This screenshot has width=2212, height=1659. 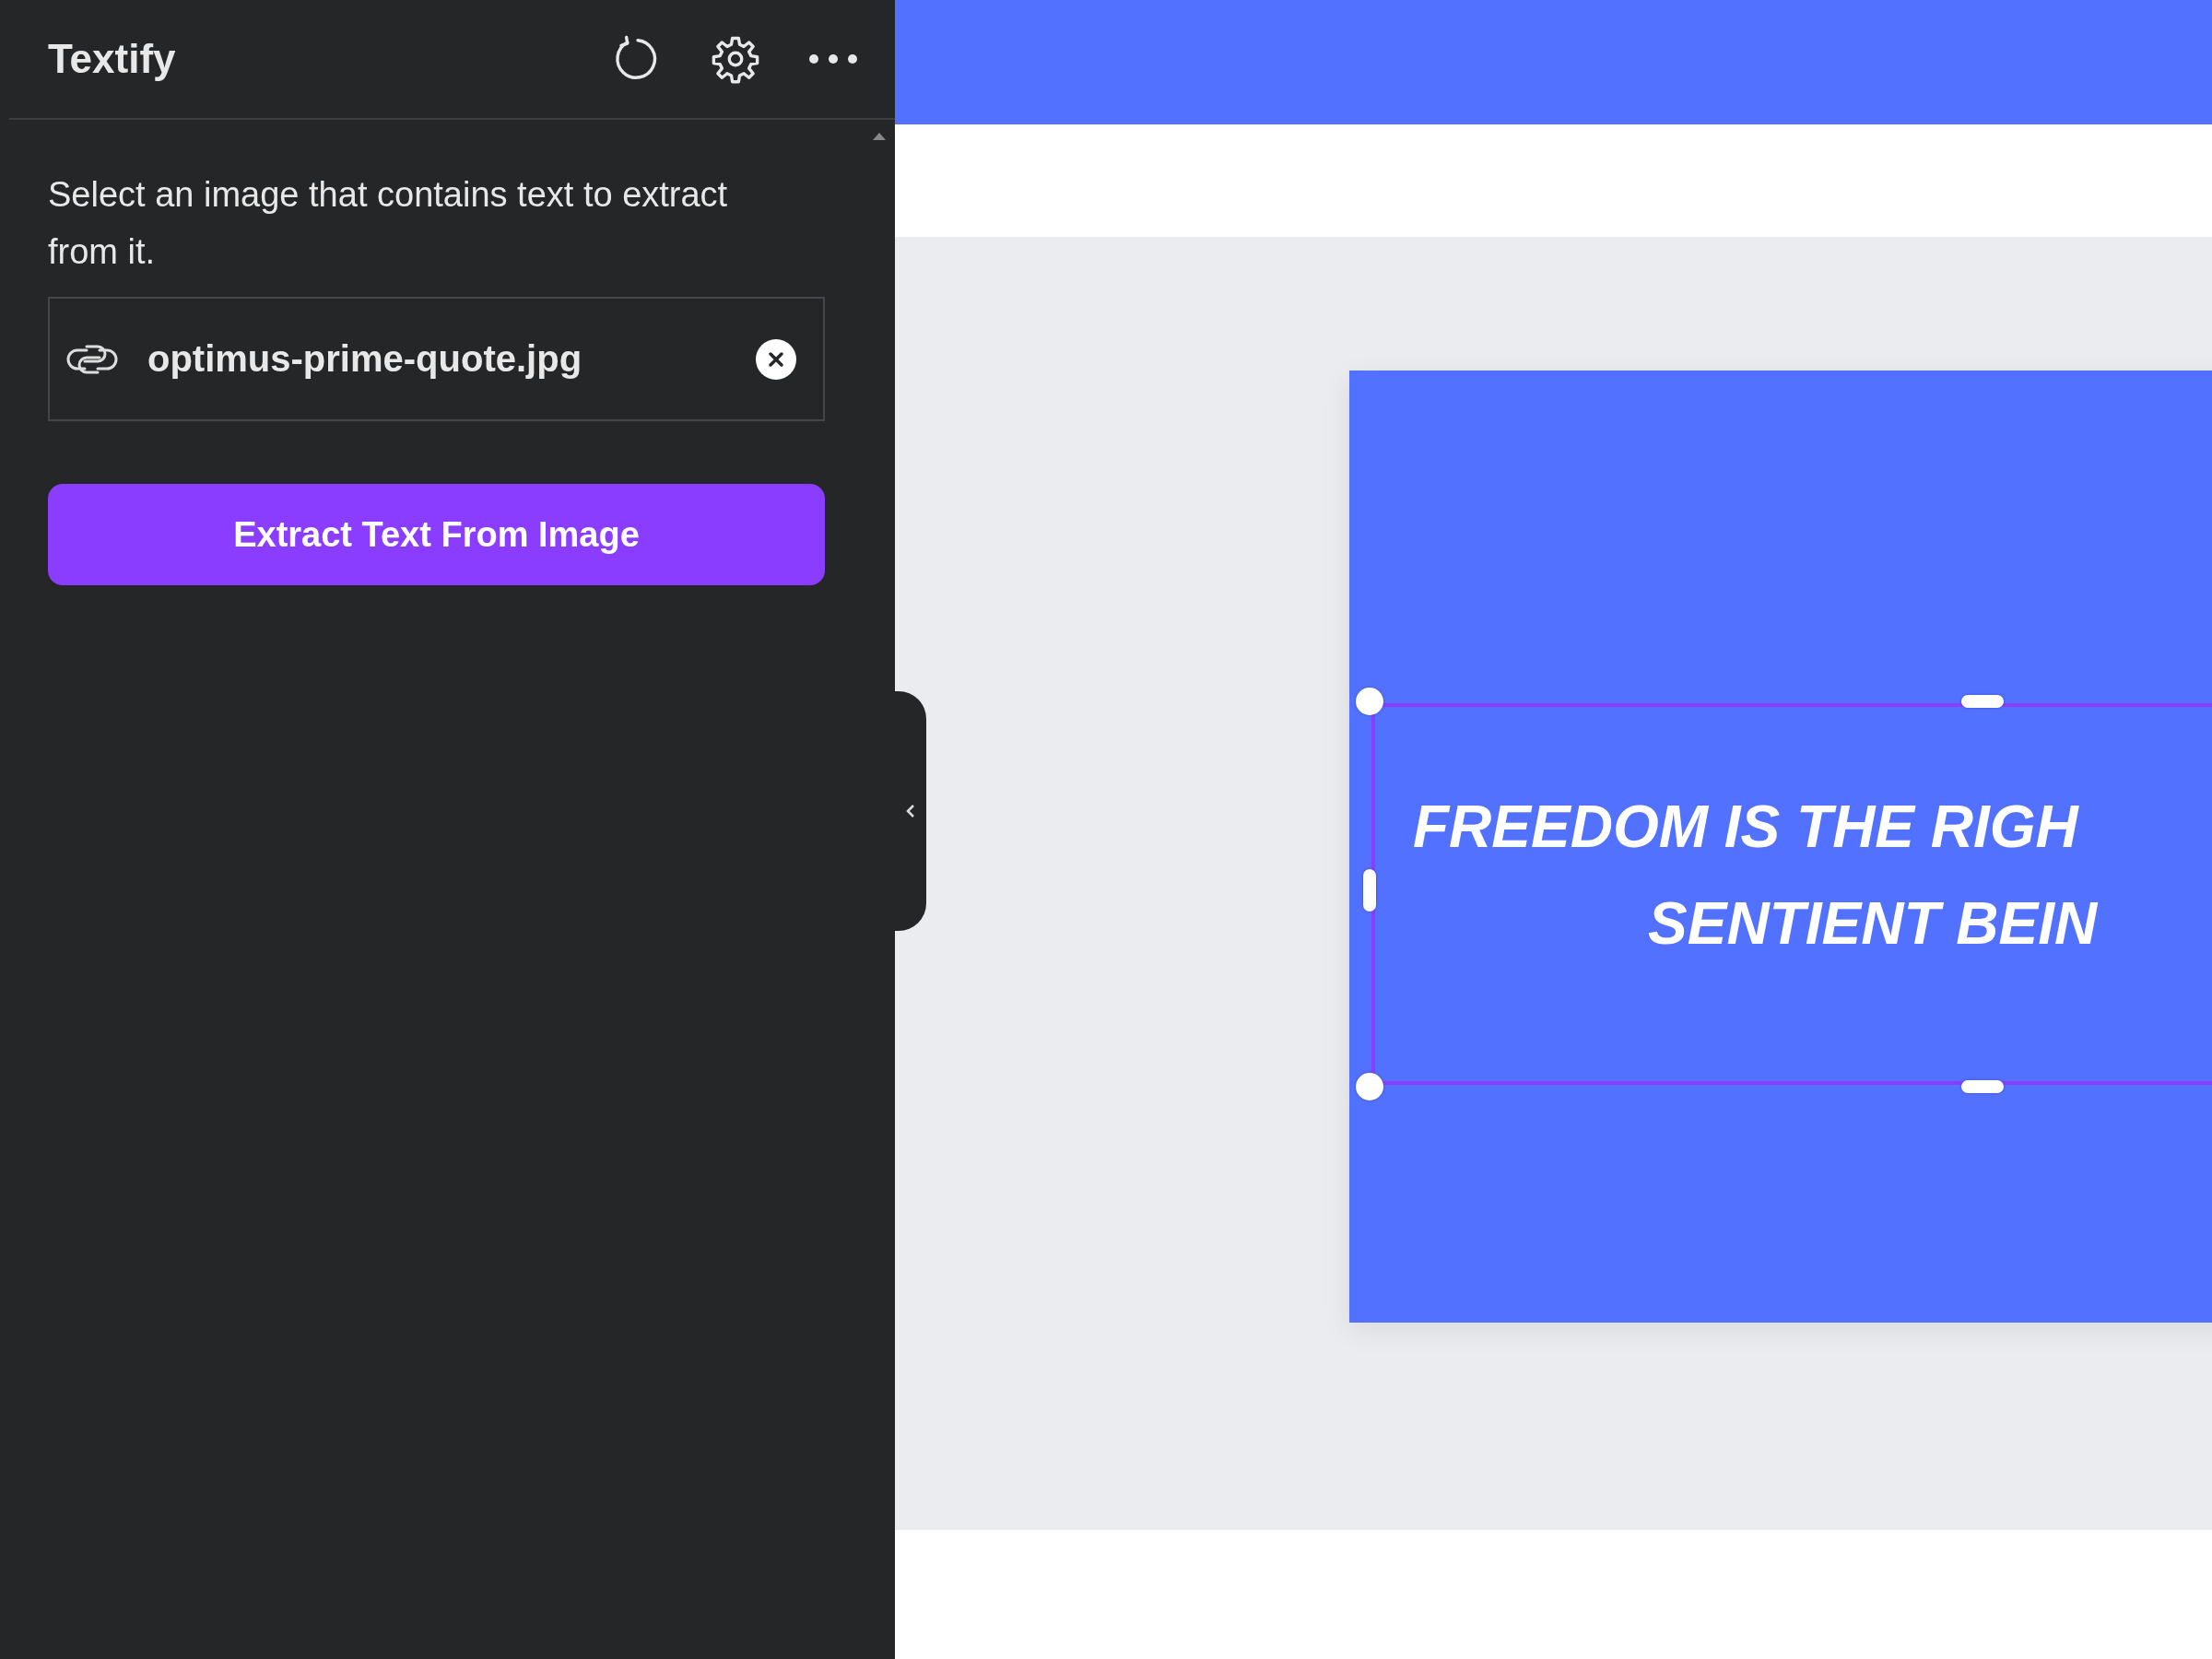 I want to click on clear-icon, so click(x=776, y=359).